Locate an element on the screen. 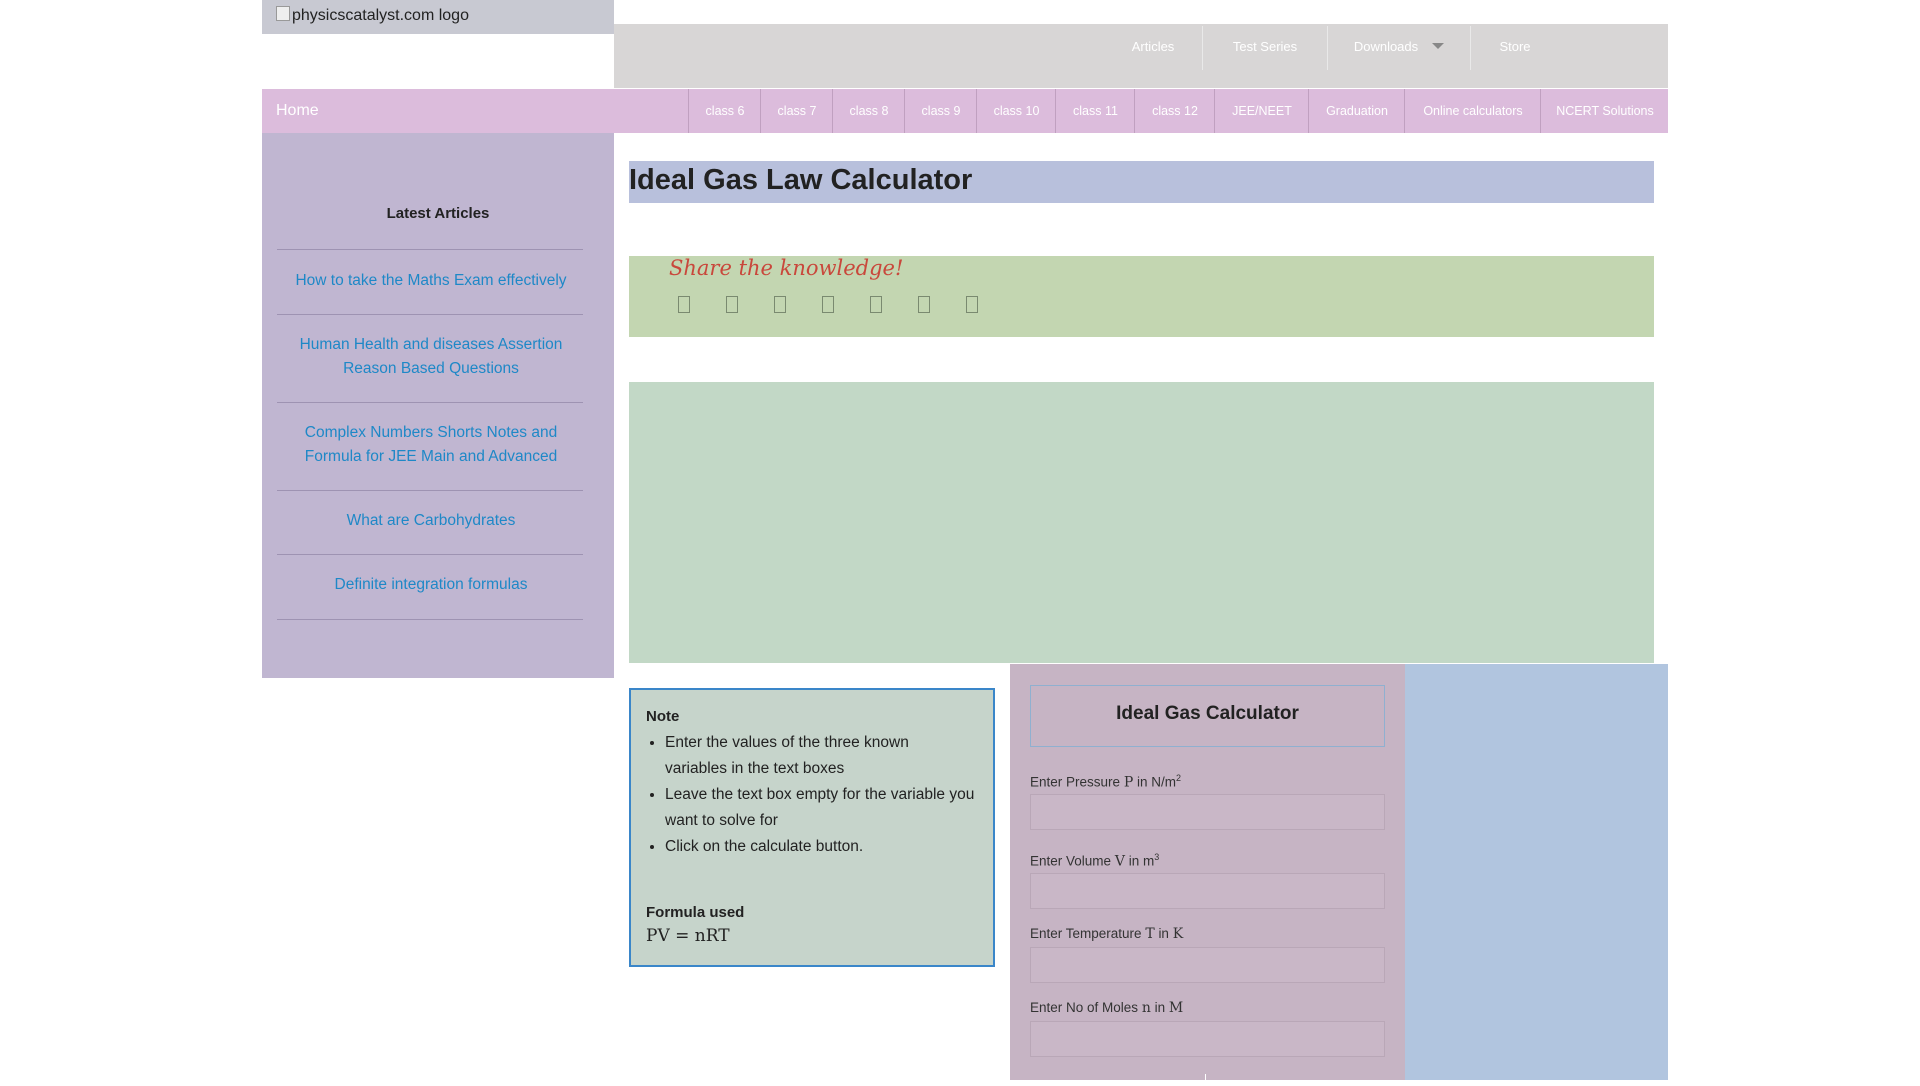 The height and width of the screenshot is (1086, 1920). label-text: Enter Volume is located at coordinates (1071, 861).